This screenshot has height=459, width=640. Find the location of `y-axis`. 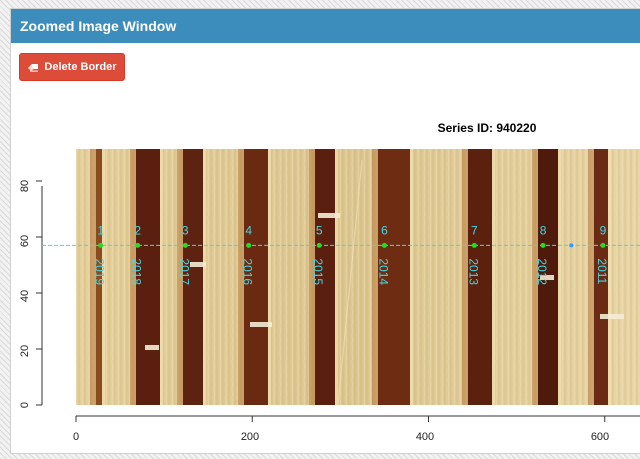

y-axis is located at coordinates (39, 293).